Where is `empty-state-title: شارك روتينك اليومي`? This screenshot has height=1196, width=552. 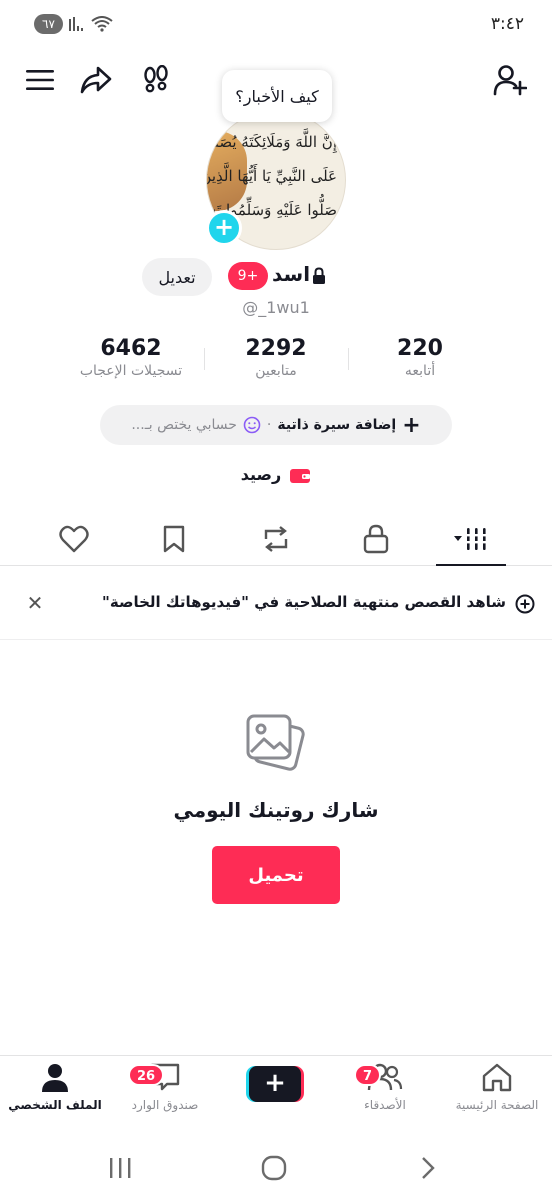
empty-state-title: شارك روتينك اليومي is located at coordinates (276, 810).